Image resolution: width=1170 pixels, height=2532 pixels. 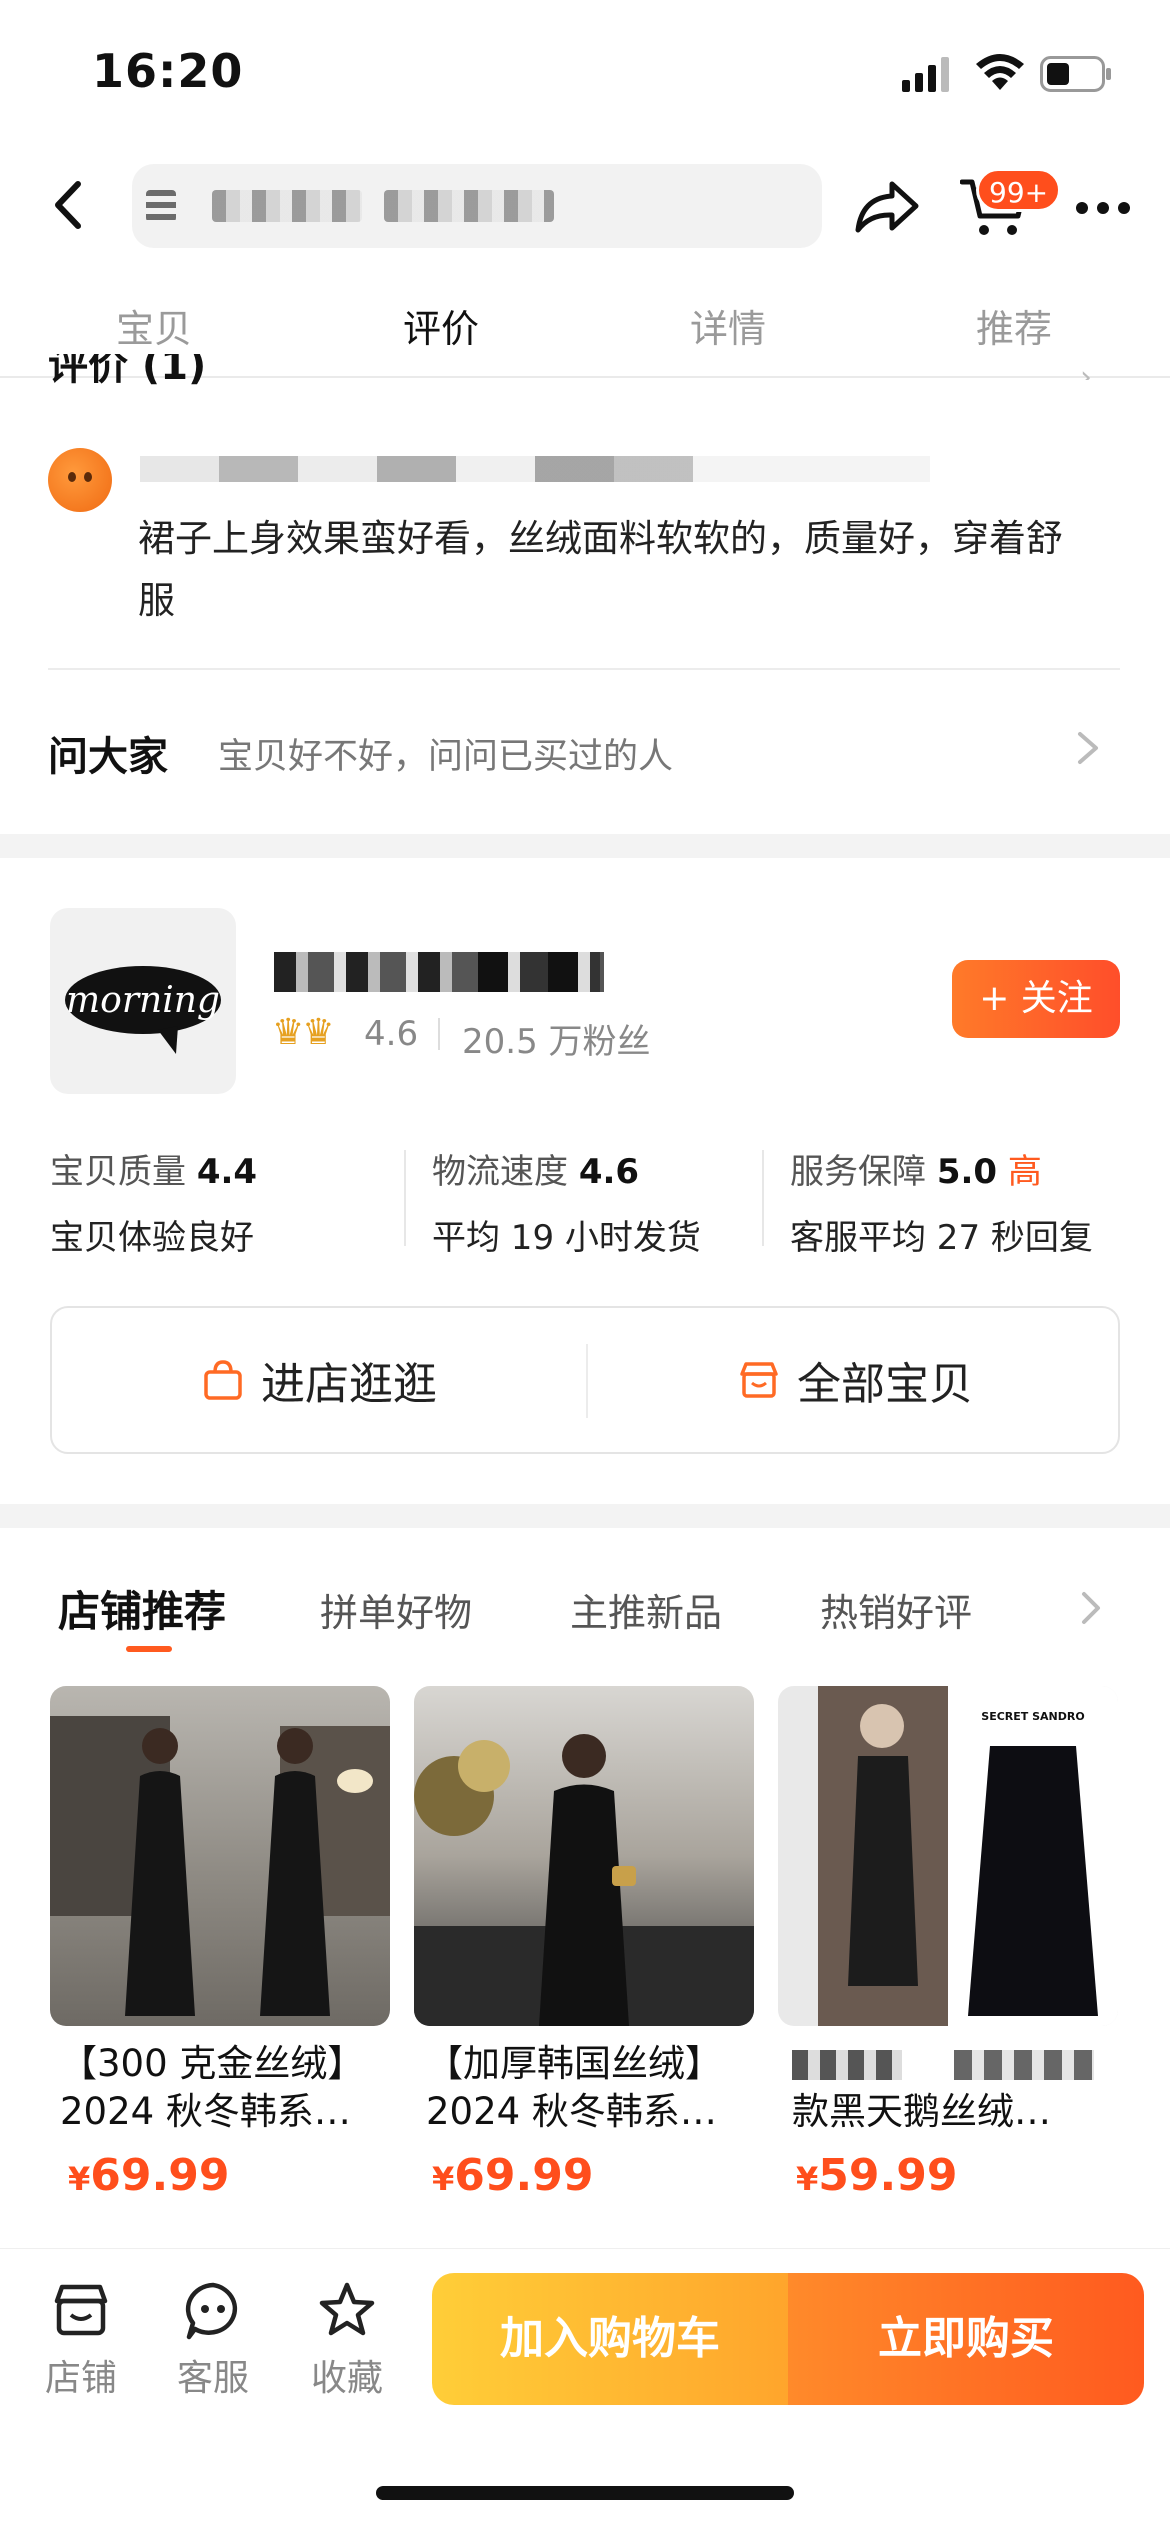 I want to click on metric-quality-sub: 宝贝体验良好, so click(x=152, y=1238).